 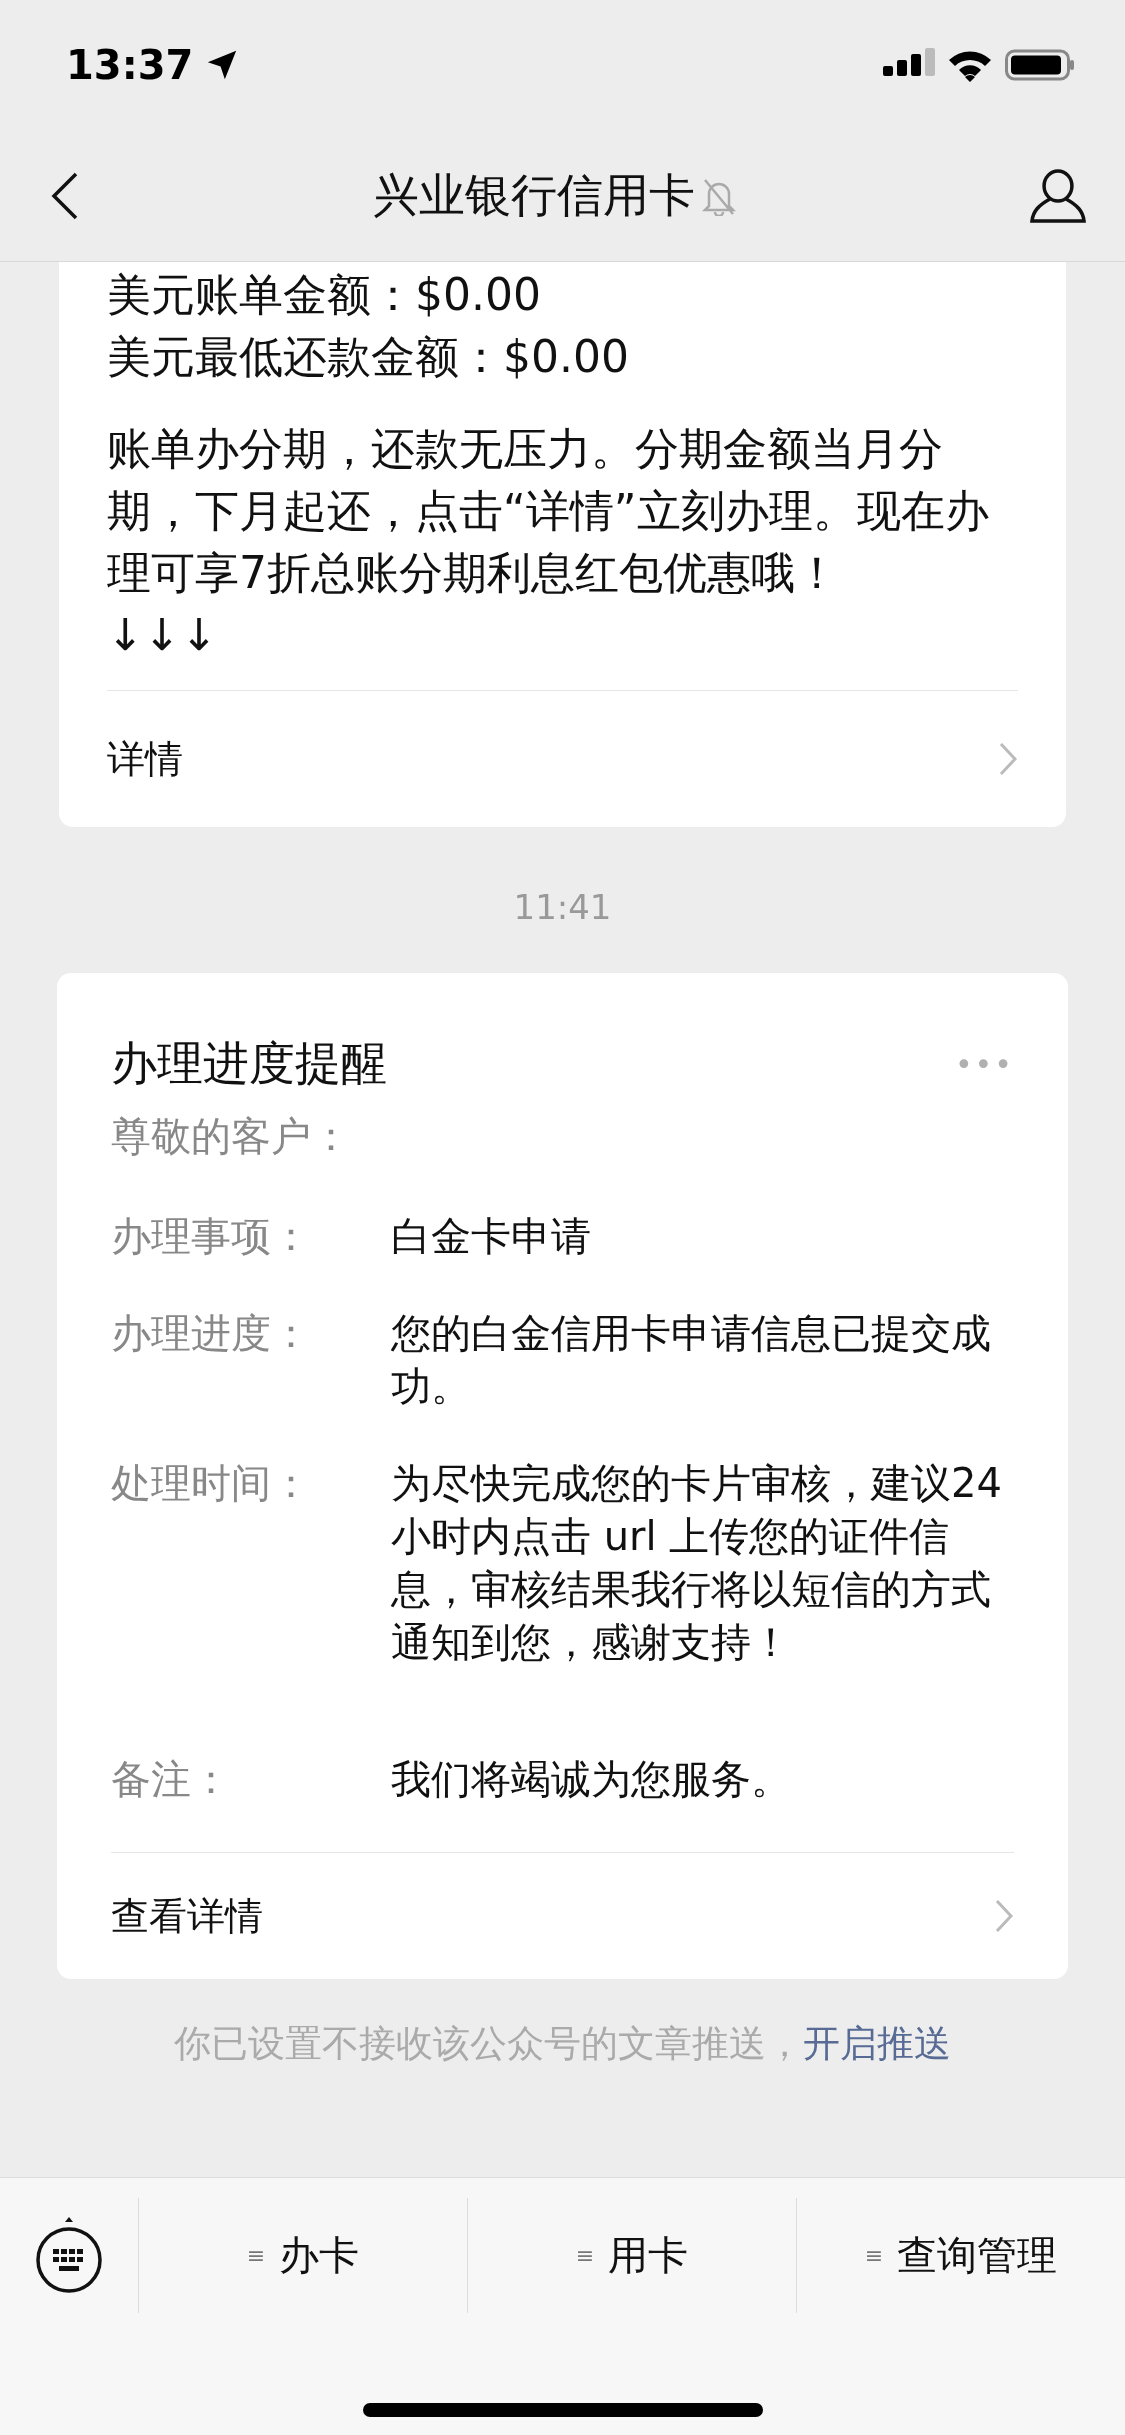 What do you see at coordinates (631, 2255) in the screenshot?
I see `menu-tab: ≡ 用卡` at bounding box center [631, 2255].